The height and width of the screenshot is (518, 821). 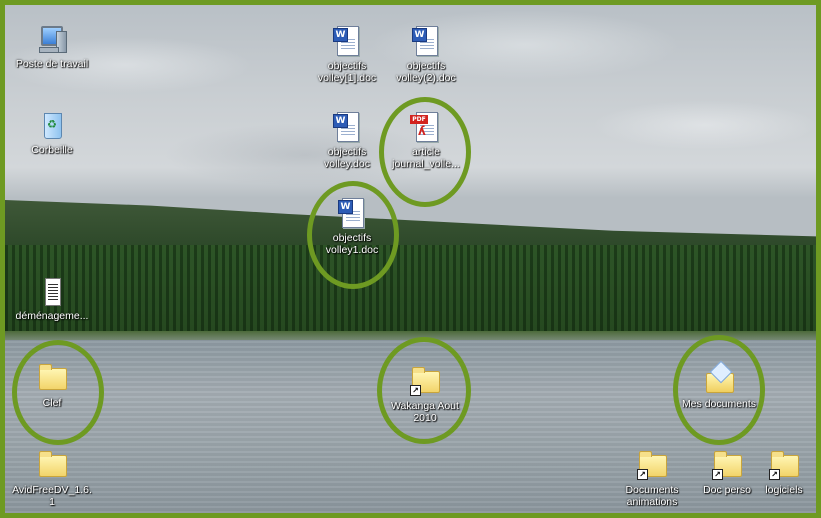 What do you see at coordinates (719, 377) in the screenshot?
I see `my-documents-icon` at bounding box center [719, 377].